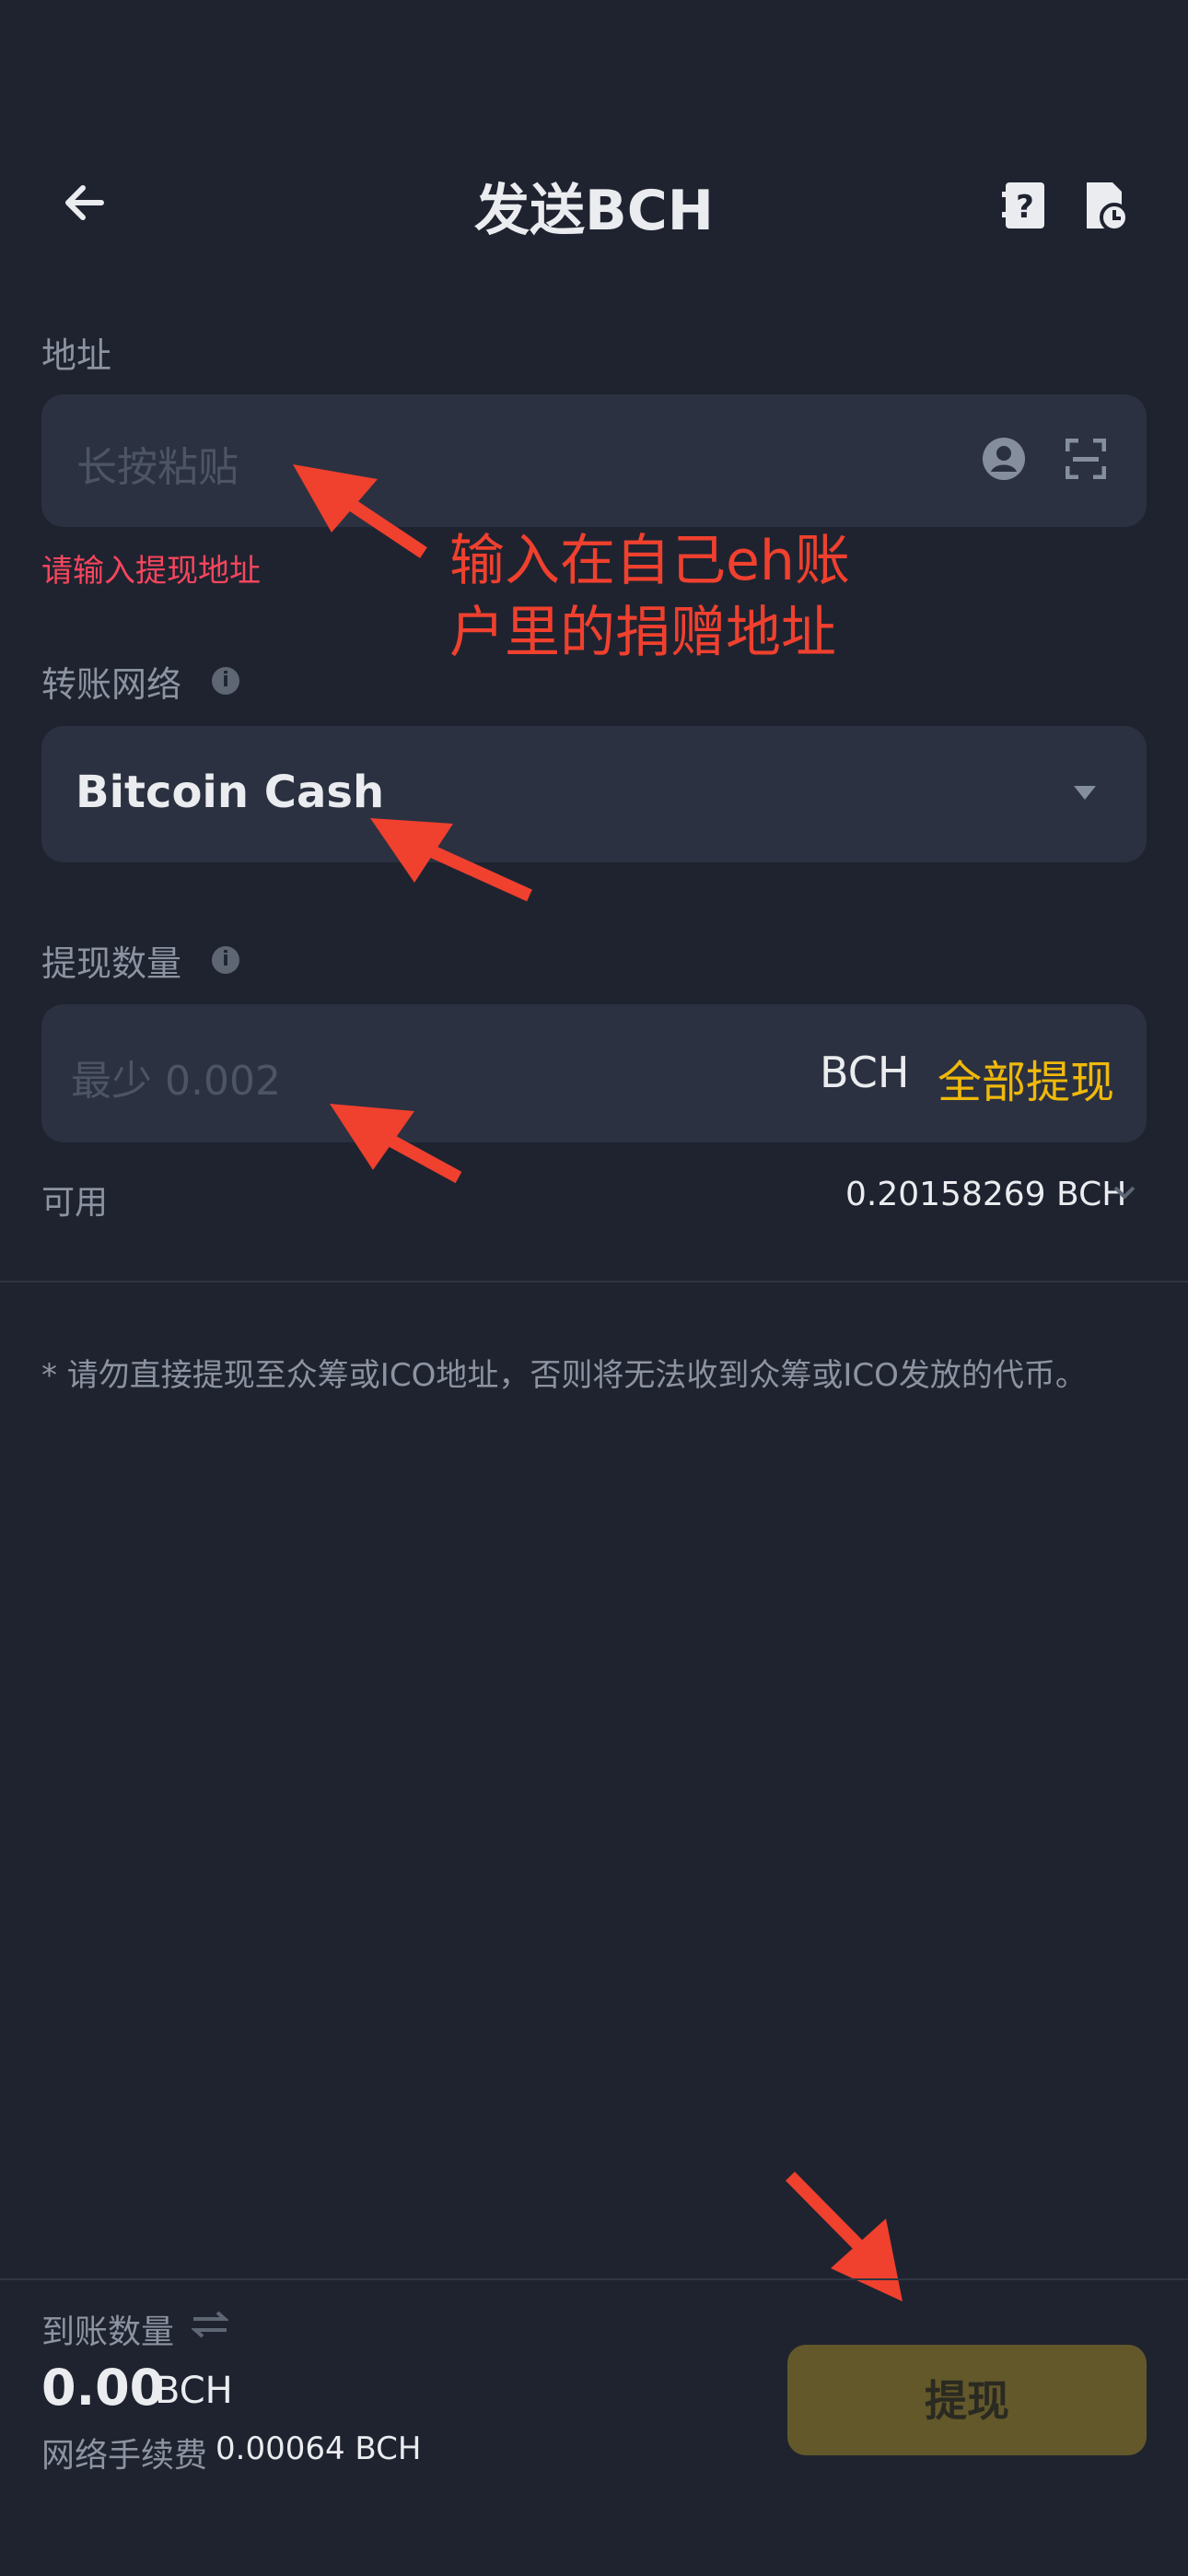 The width and height of the screenshot is (1188, 2576). What do you see at coordinates (194, 2391) in the screenshot?
I see `receive-unit: BCH` at bounding box center [194, 2391].